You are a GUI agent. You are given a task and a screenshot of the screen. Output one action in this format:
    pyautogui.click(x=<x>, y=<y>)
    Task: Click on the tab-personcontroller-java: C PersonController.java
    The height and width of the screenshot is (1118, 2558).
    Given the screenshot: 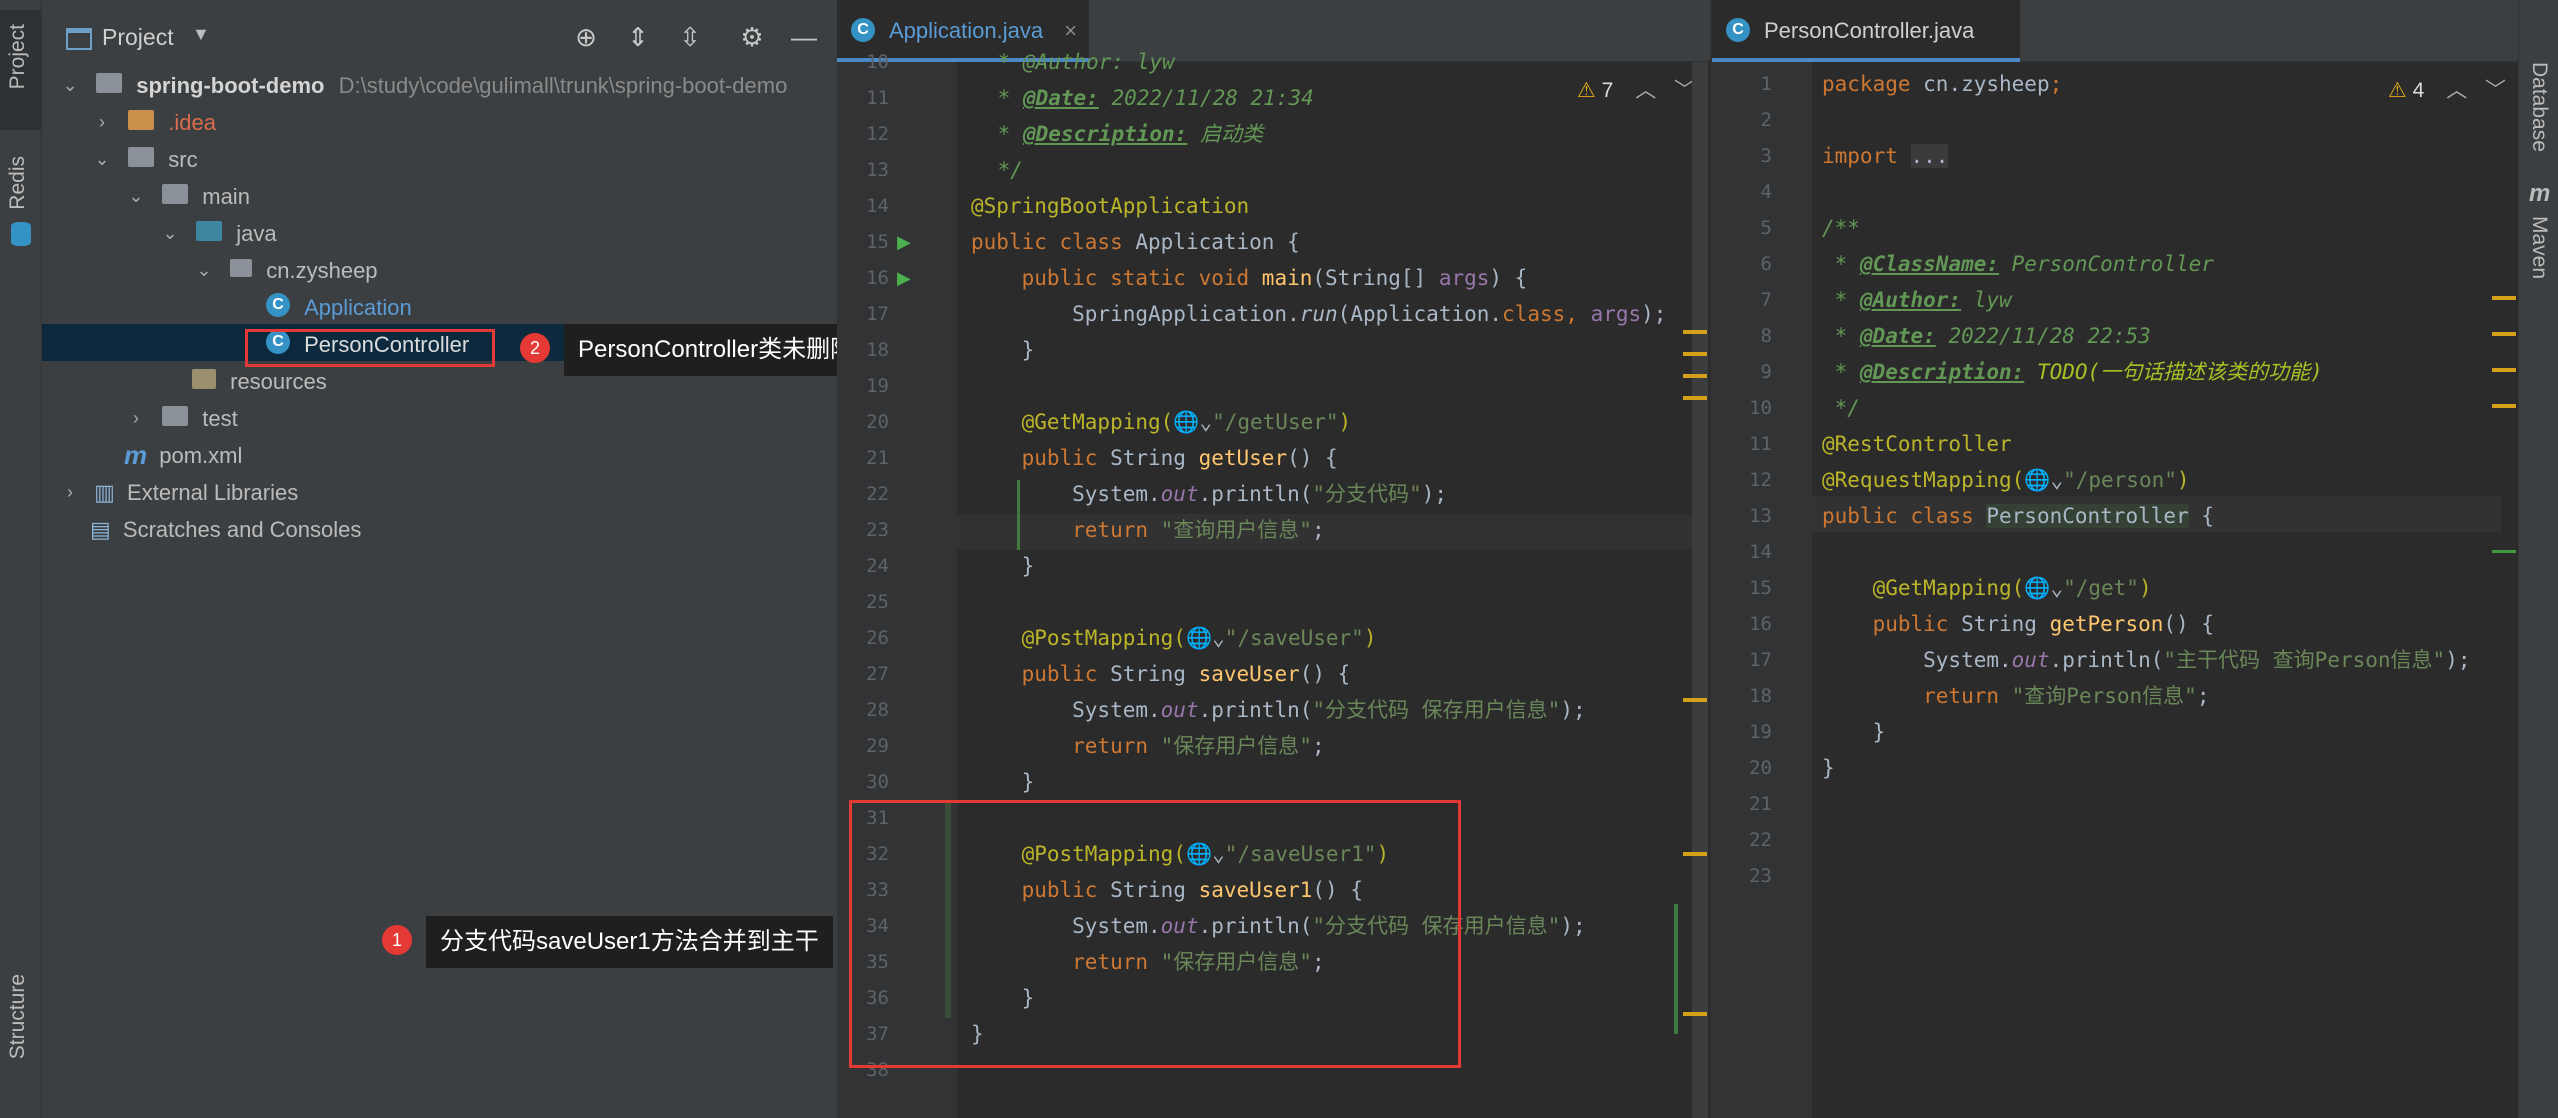 What is the action you would take?
    pyautogui.click(x=1866, y=31)
    